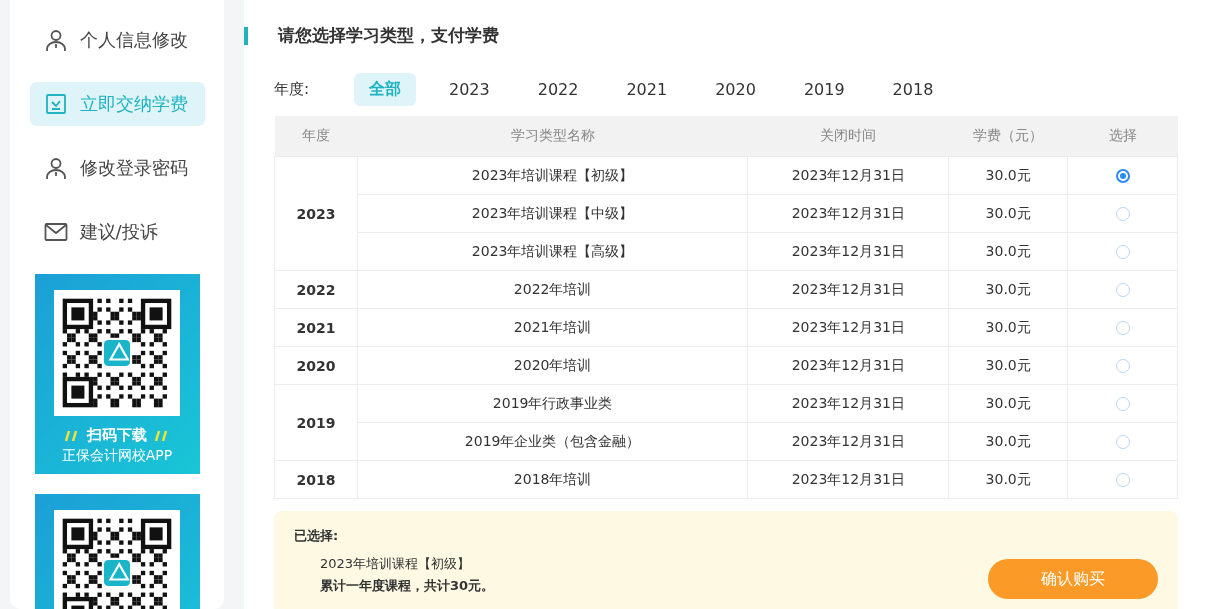  I want to click on column-header: 选择, so click(1122, 136).